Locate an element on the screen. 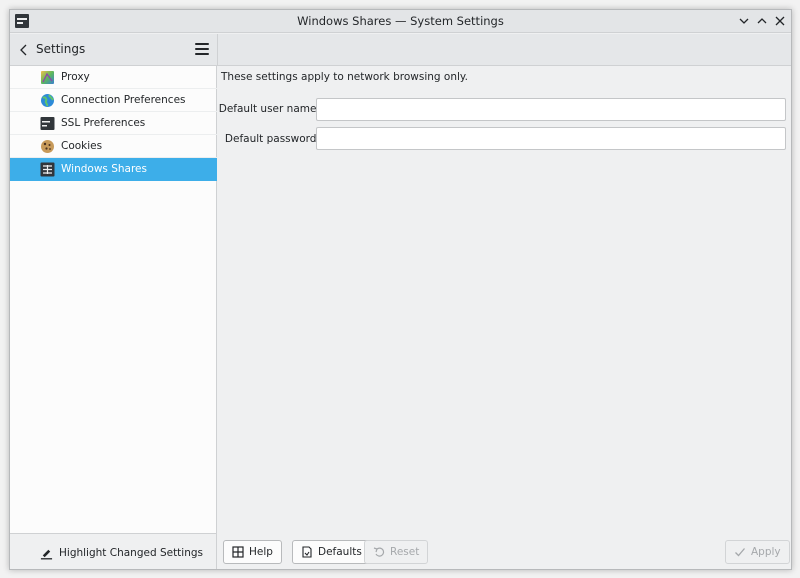 Image resolution: width=800 pixels, height=578 pixels. help-icon is located at coordinates (238, 552).